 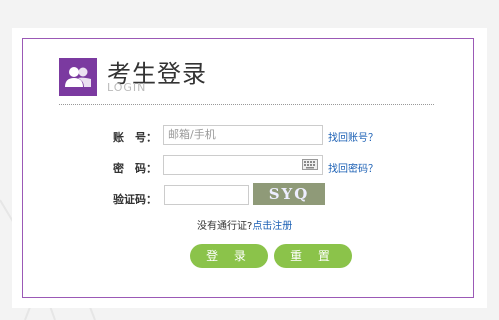 What do you see at coordinates (135, 168) in the screenshot?
I see `password-label: 密 码：` at bounding box center [135, 168].